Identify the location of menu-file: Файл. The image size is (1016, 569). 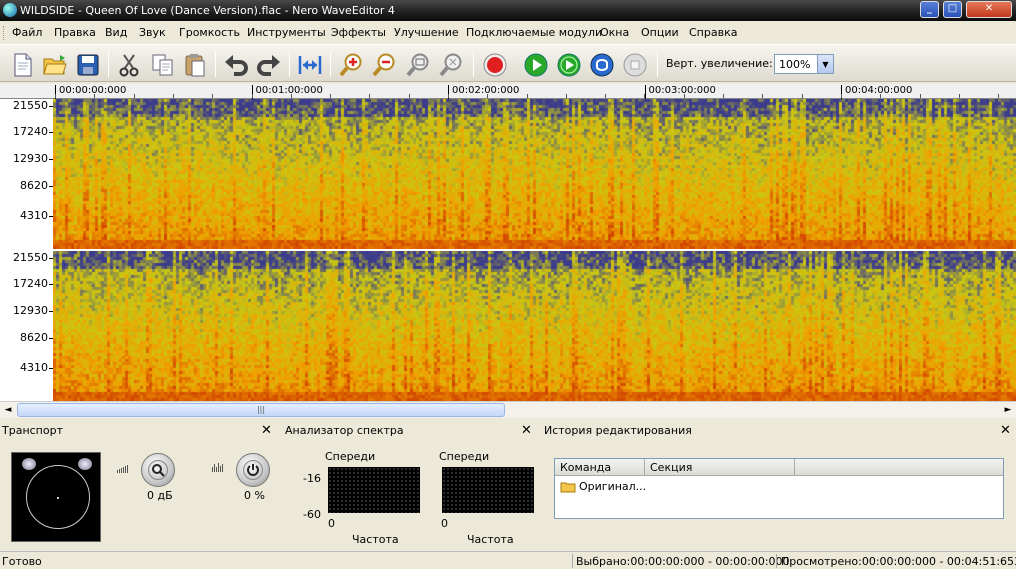
(27, 32).